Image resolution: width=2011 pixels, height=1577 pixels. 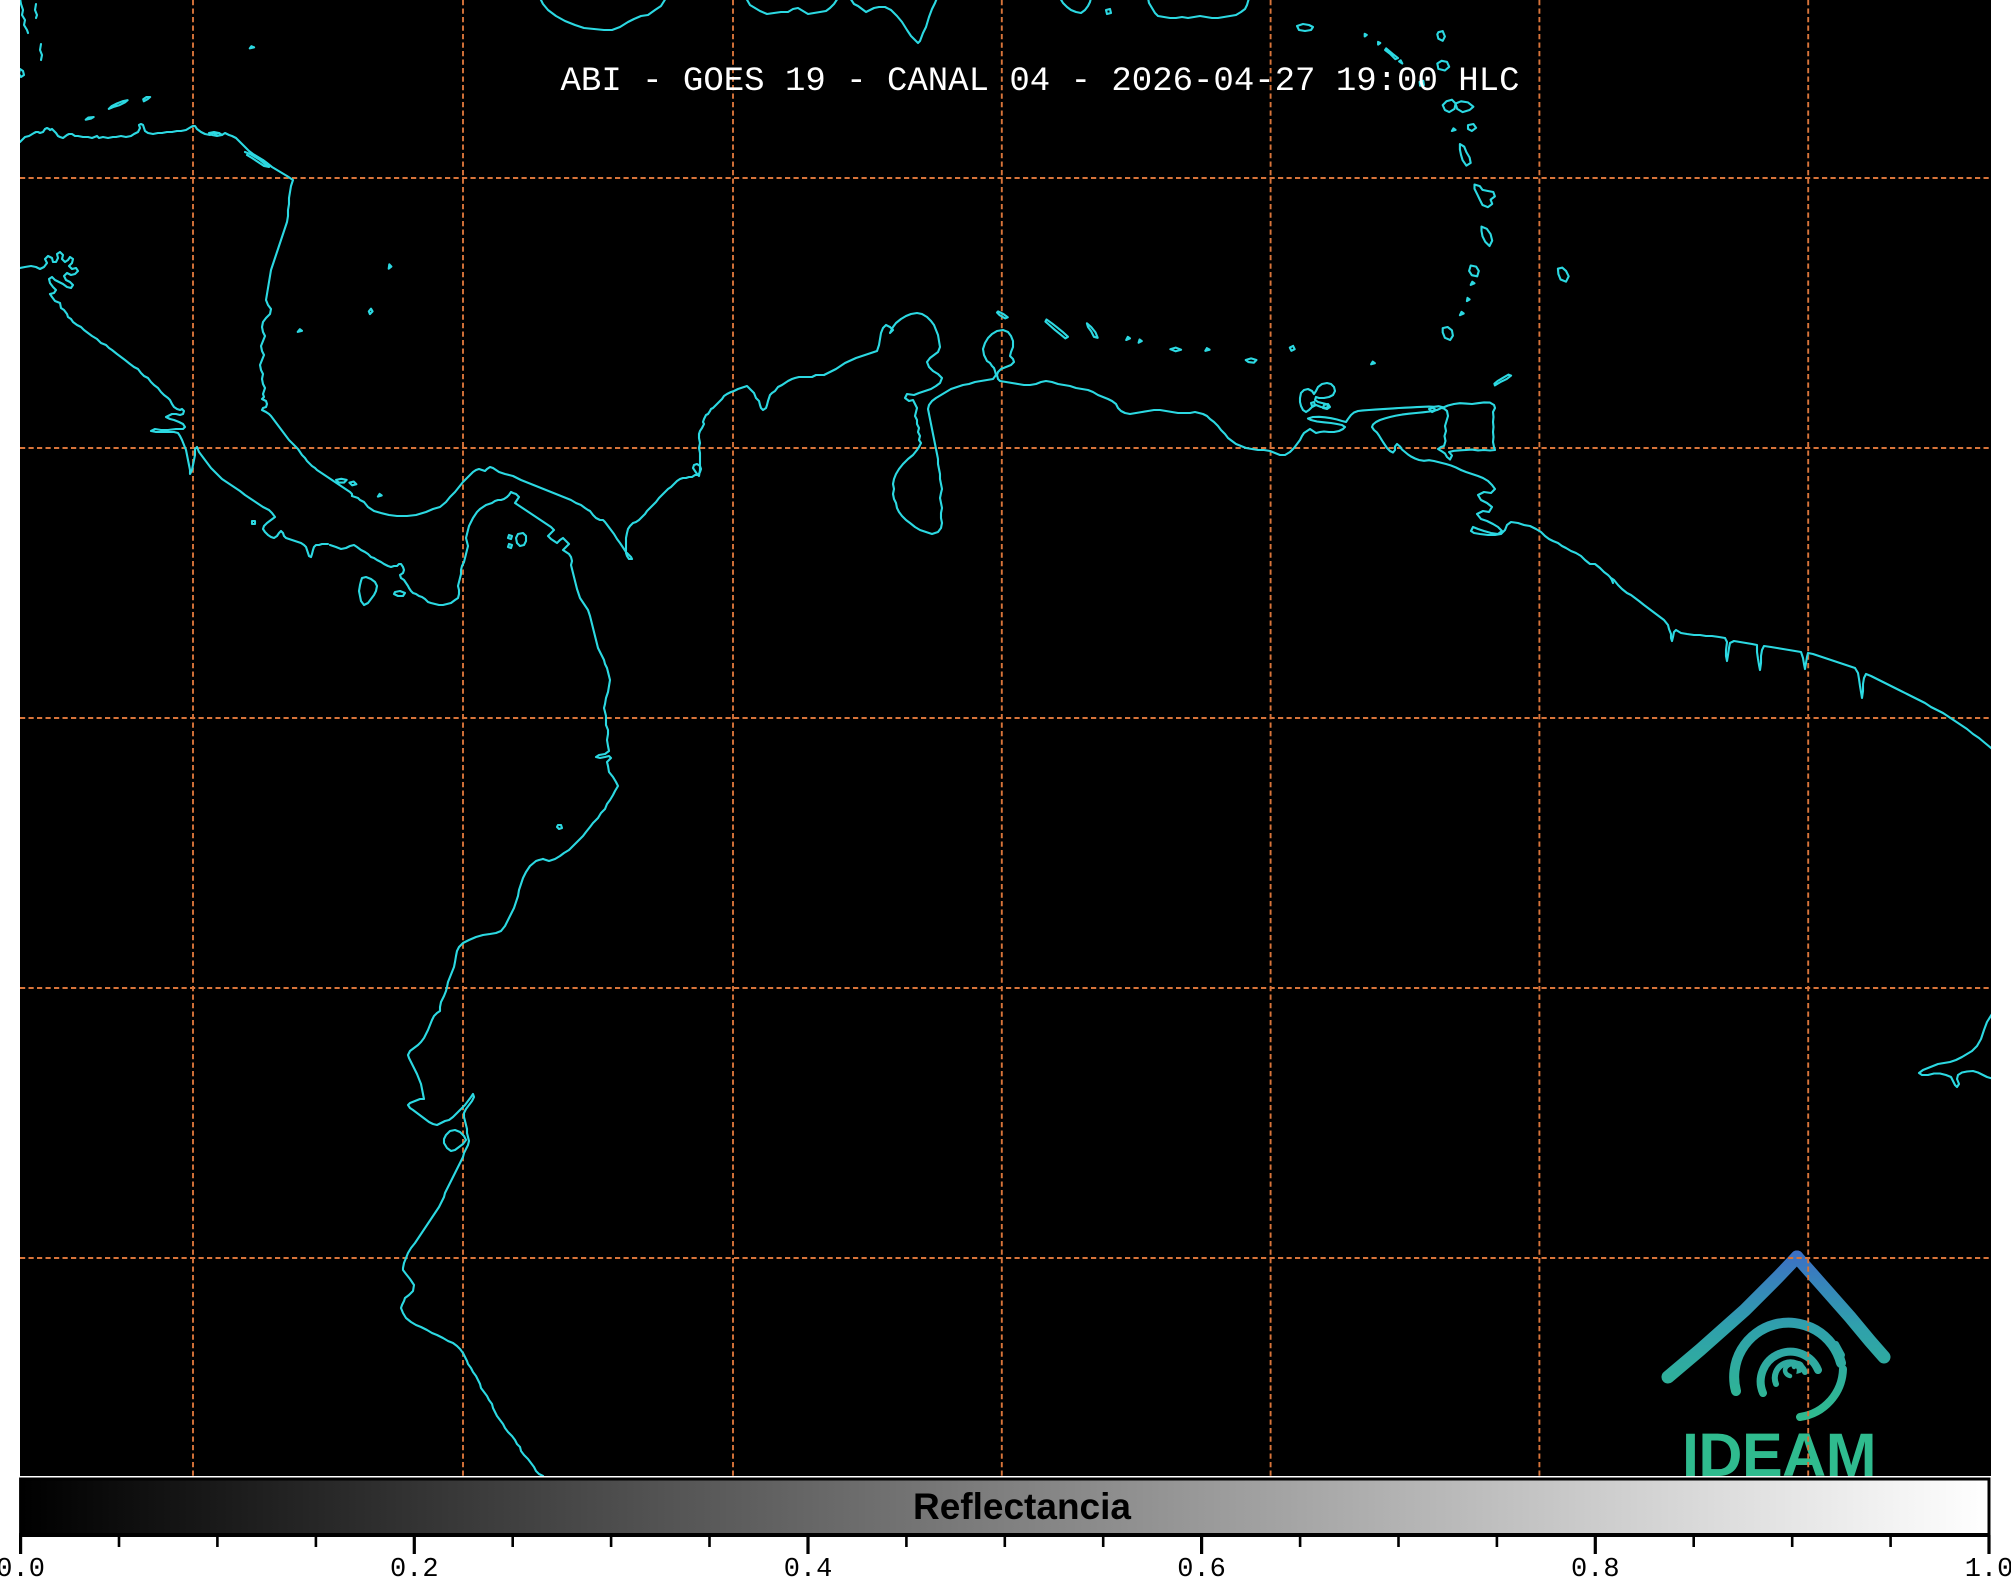 What do you see at coordinates (1201, 1566) in the screenshot?
I see `svg-text: 0.6` at bounding box center [1201, 1566].